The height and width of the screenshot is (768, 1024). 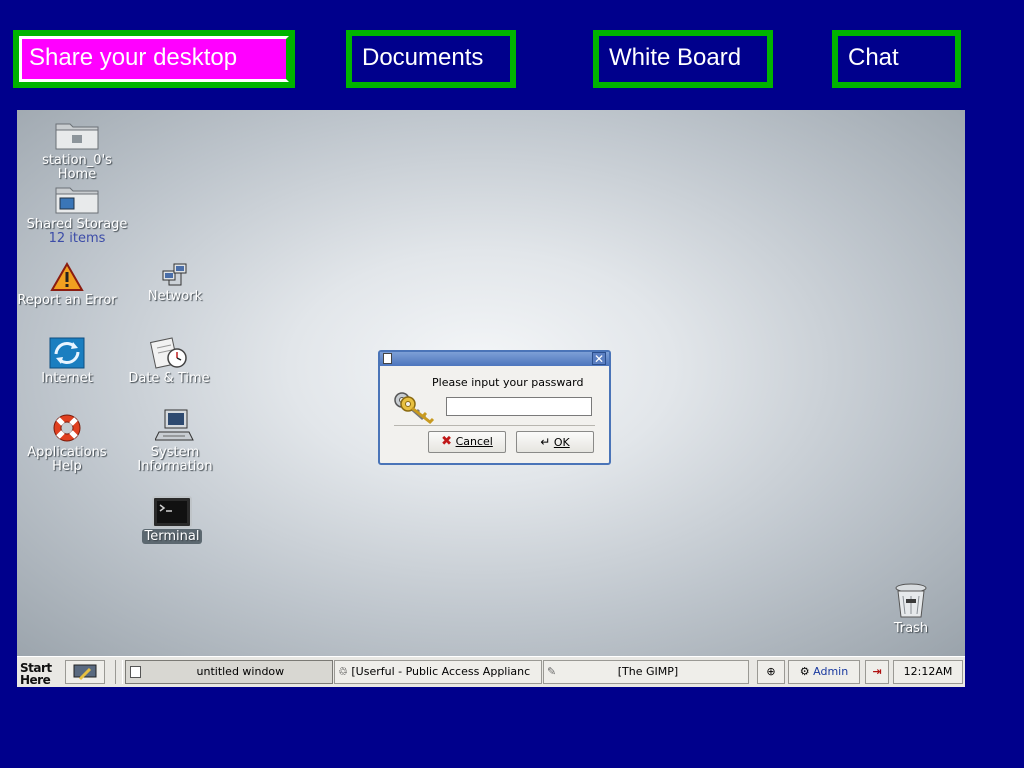 I want to click on network-tray-icon: ⊕, so click(x=771, y=671).